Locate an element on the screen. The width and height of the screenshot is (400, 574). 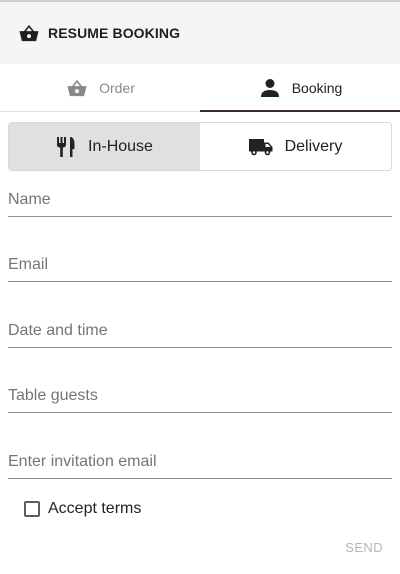
tab-order-label: Order is located at coordinates (117, 87).